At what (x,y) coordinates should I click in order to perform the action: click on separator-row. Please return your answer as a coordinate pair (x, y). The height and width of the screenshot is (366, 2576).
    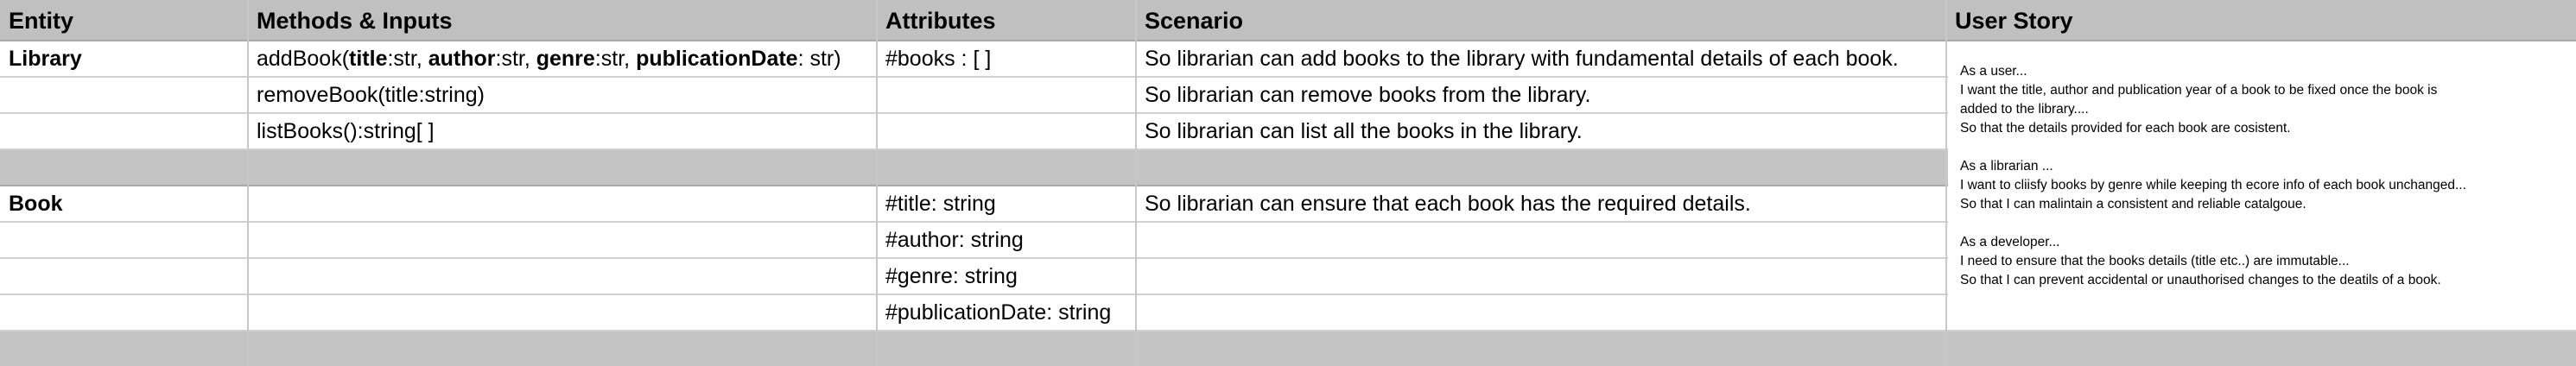
    Looking at the image, I should click on (1288, 348).